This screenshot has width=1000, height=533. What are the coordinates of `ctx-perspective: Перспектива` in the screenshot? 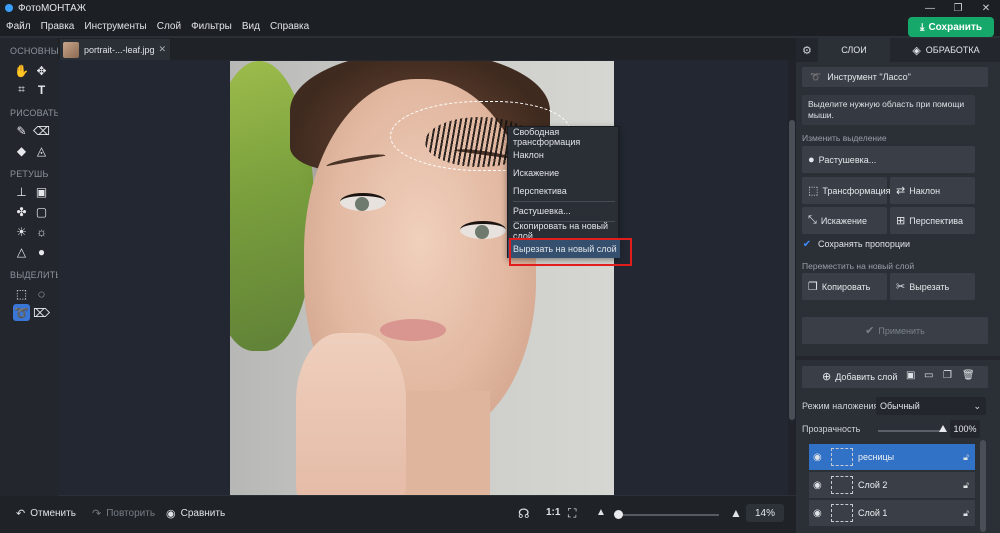 It's located at (564, 191).